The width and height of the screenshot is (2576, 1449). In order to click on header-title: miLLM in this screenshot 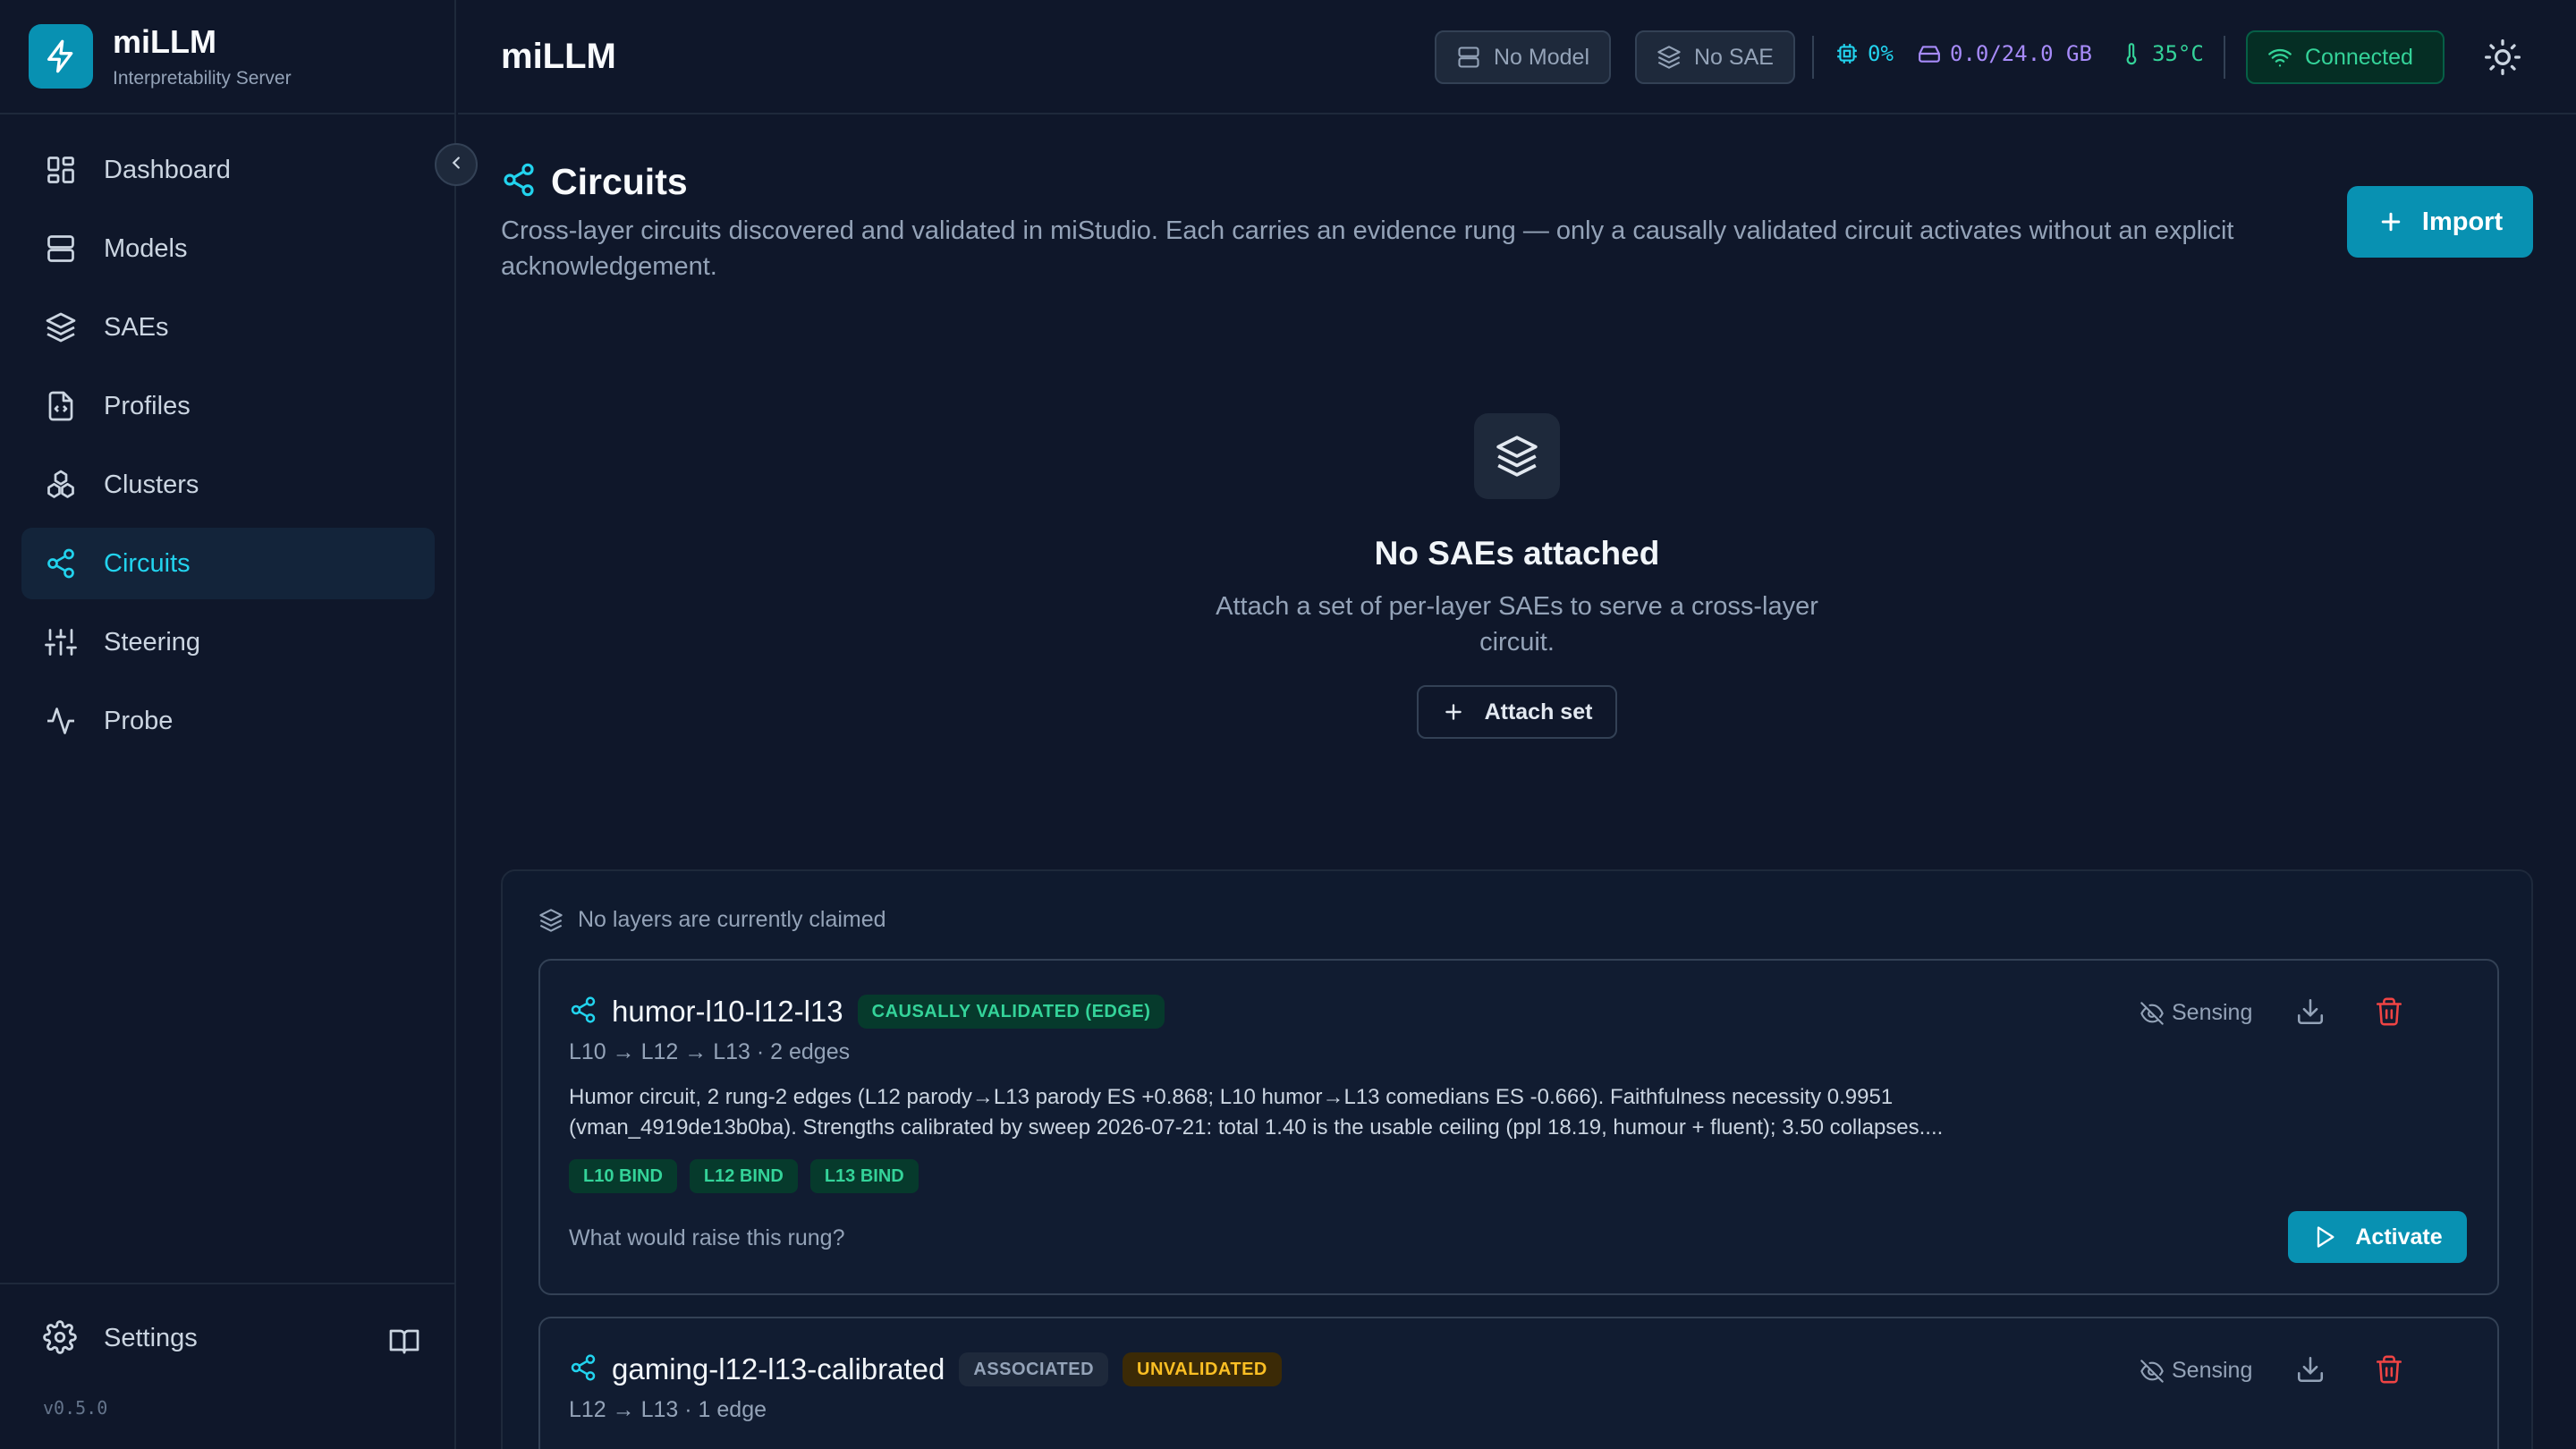, I will do `click(558, 56)`.